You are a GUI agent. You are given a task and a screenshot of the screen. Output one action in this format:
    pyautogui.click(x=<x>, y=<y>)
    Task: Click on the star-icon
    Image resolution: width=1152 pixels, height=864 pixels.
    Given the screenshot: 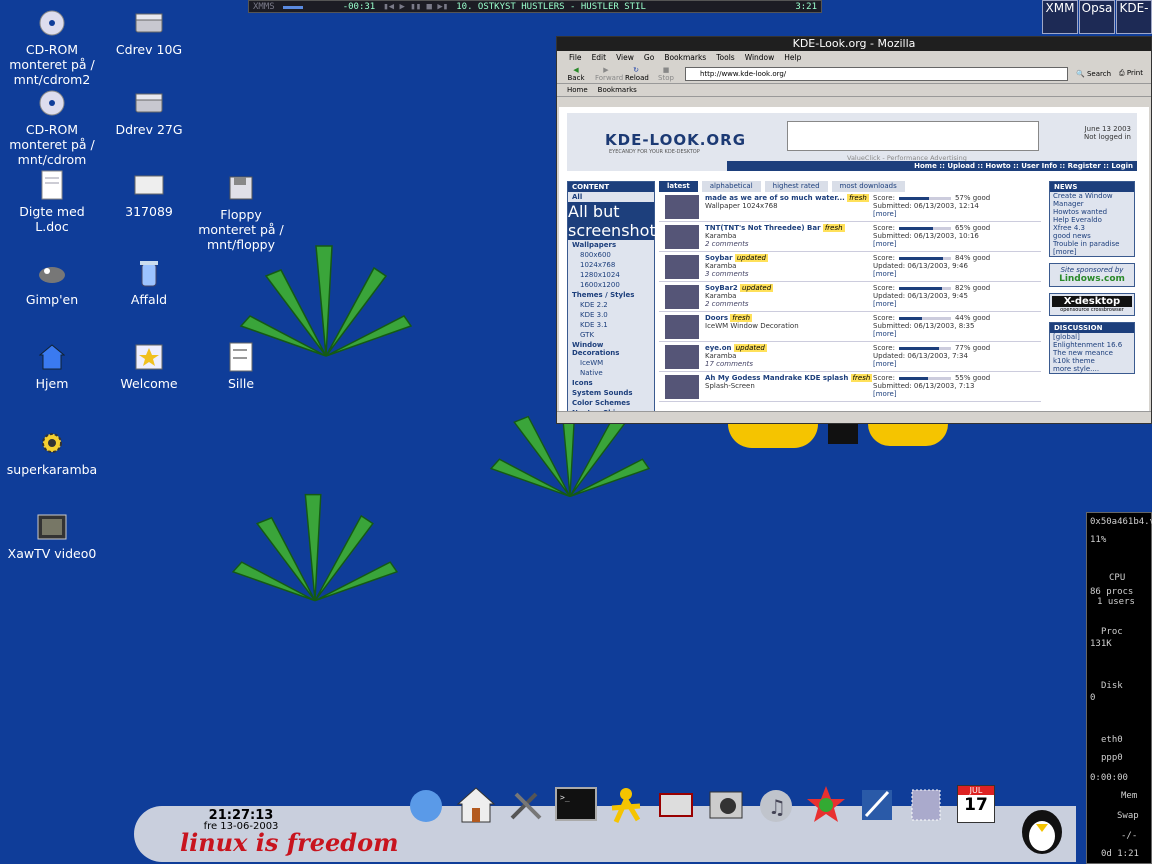 What is the action you would take?
    pyautogui.click(x=826, y=804)
    